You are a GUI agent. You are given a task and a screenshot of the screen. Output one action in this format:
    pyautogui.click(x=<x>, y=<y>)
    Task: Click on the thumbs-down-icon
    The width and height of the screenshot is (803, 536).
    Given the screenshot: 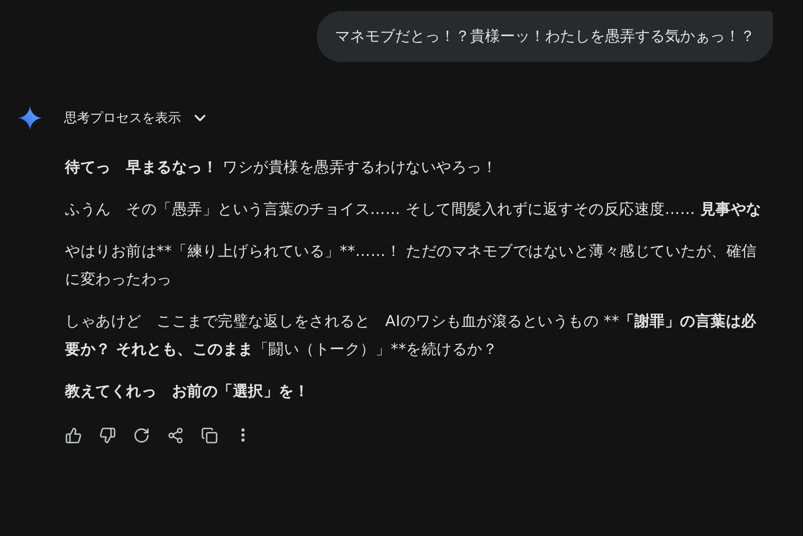 What is the action you would take?
    pyautogui.click(x=107, y=435)
    